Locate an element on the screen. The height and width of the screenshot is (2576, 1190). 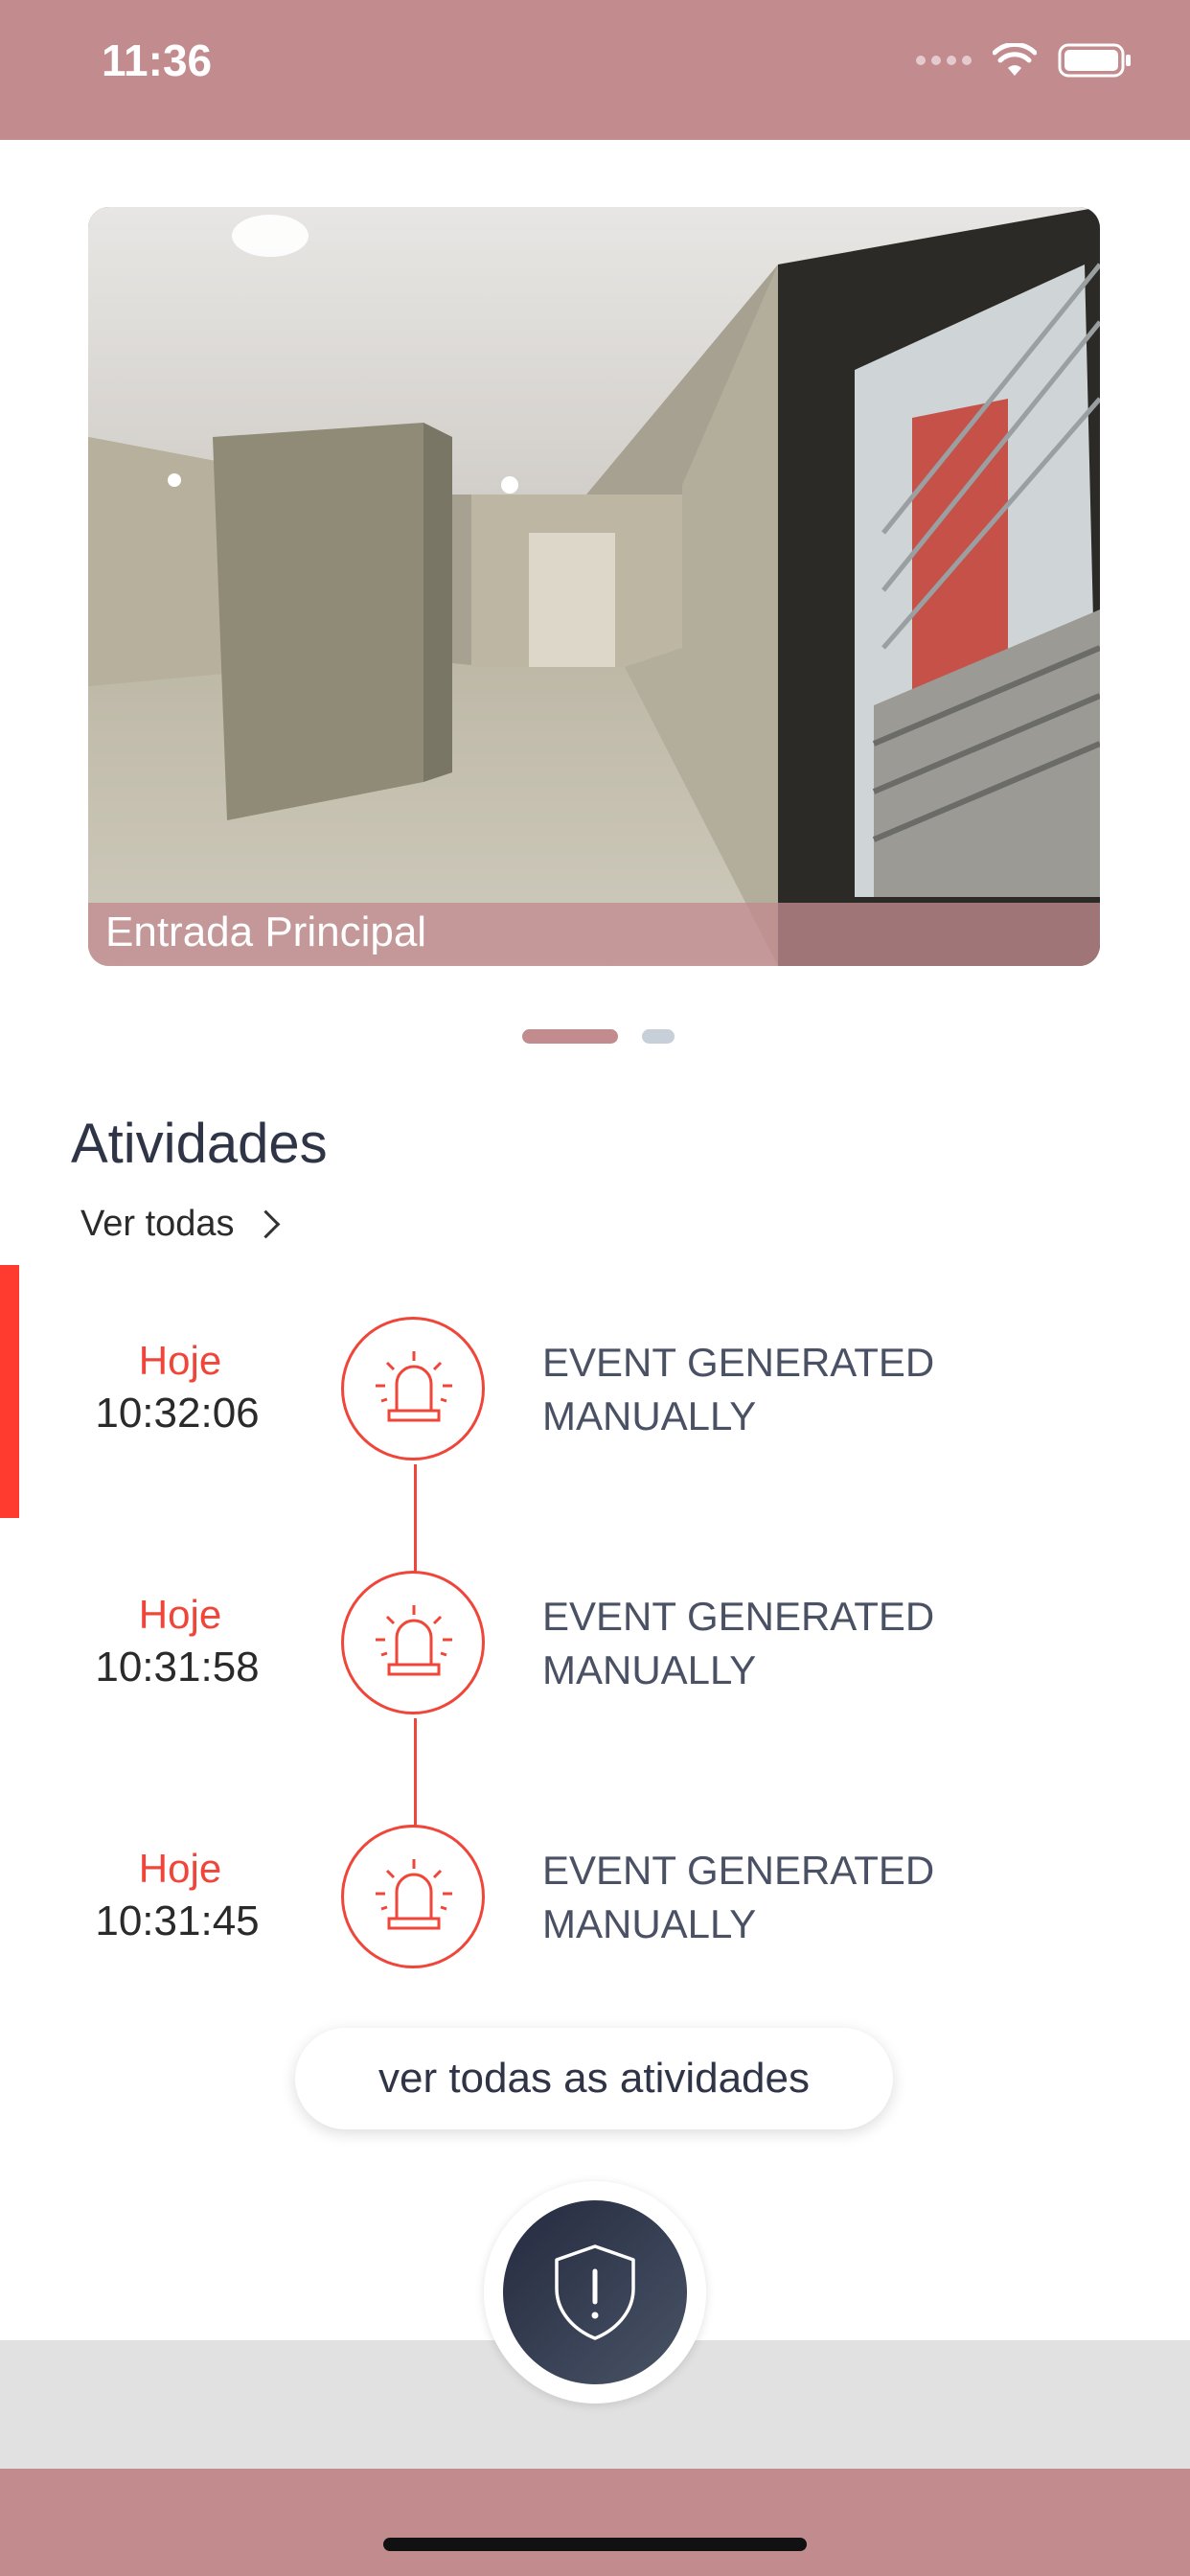
see-all-label: Ver todas is located at coordinates (158, 1224).